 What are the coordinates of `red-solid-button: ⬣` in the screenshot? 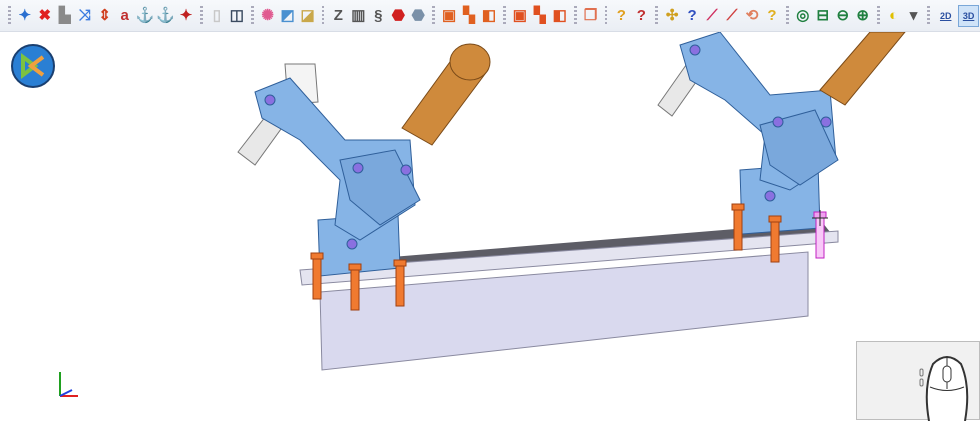 It's located at (398, 16).